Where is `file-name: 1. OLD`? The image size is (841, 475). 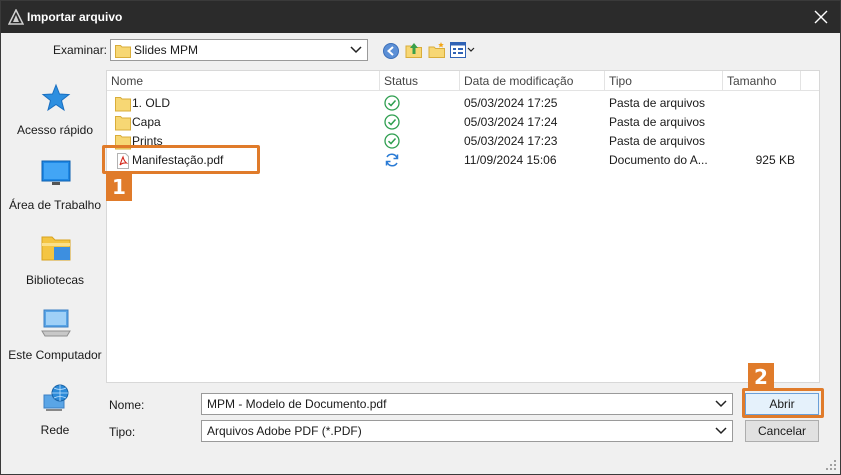 file-name: 1. OLD is located at coordinates (151, 103).